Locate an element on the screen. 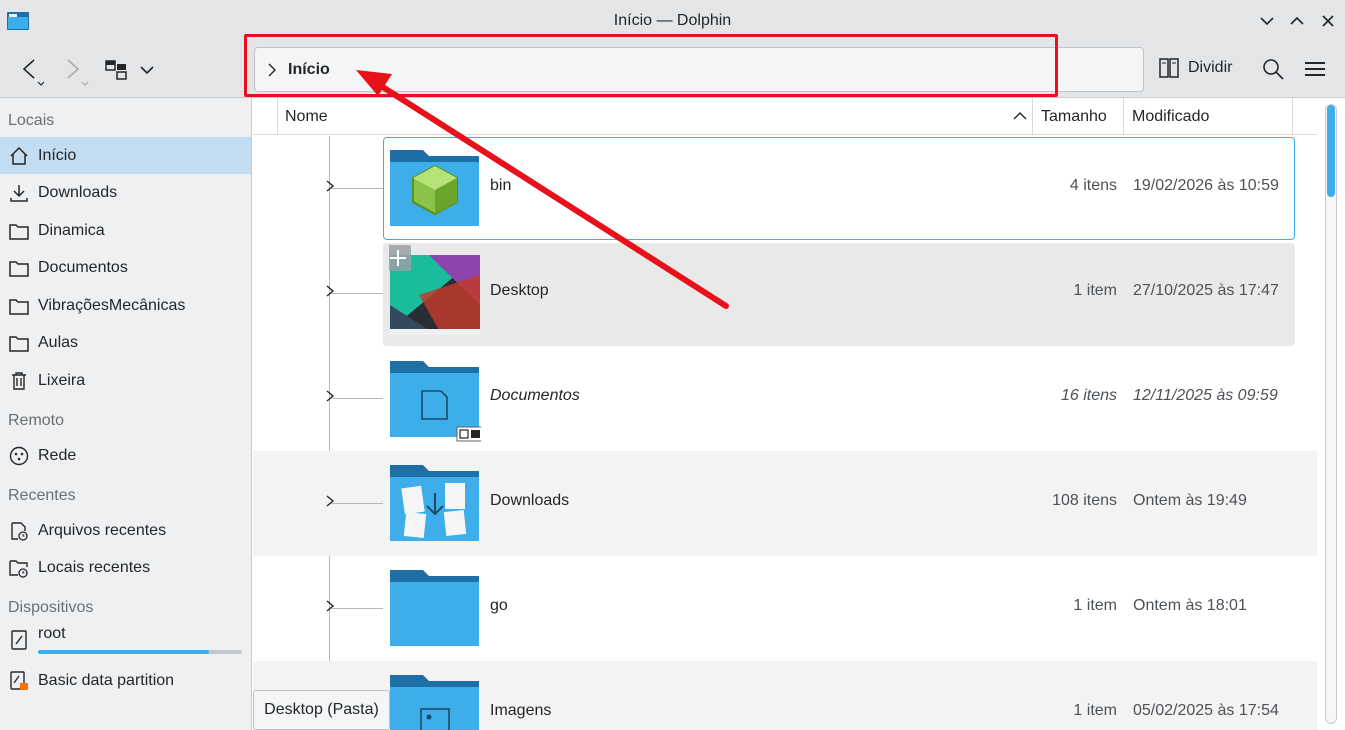 Image resolution: width=1345 pixels, height=730 pixels. sidebar-item-inicio: Início is located at coordinates (125, 155).